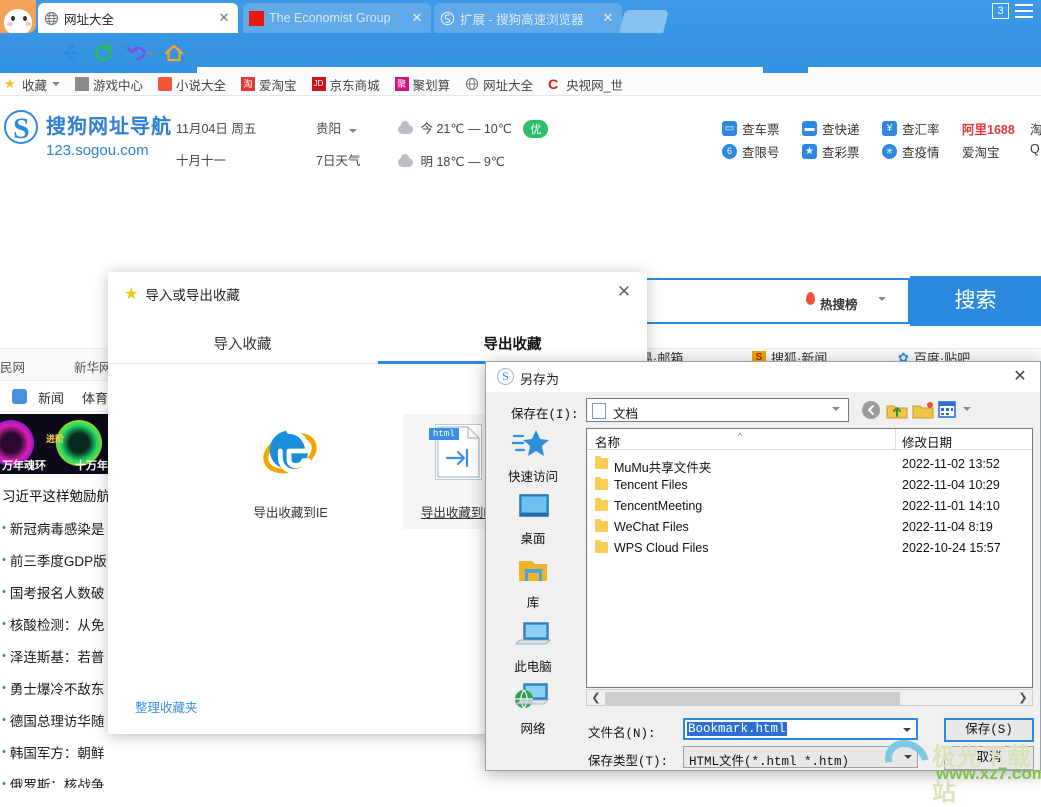 The height and width of the screenshot is (807, 1041). What do you see at coordinates (59, 752) in the screenshot?
I see `list-item: • 韩国军方：朝鲜` at bounding box center [59, 752].